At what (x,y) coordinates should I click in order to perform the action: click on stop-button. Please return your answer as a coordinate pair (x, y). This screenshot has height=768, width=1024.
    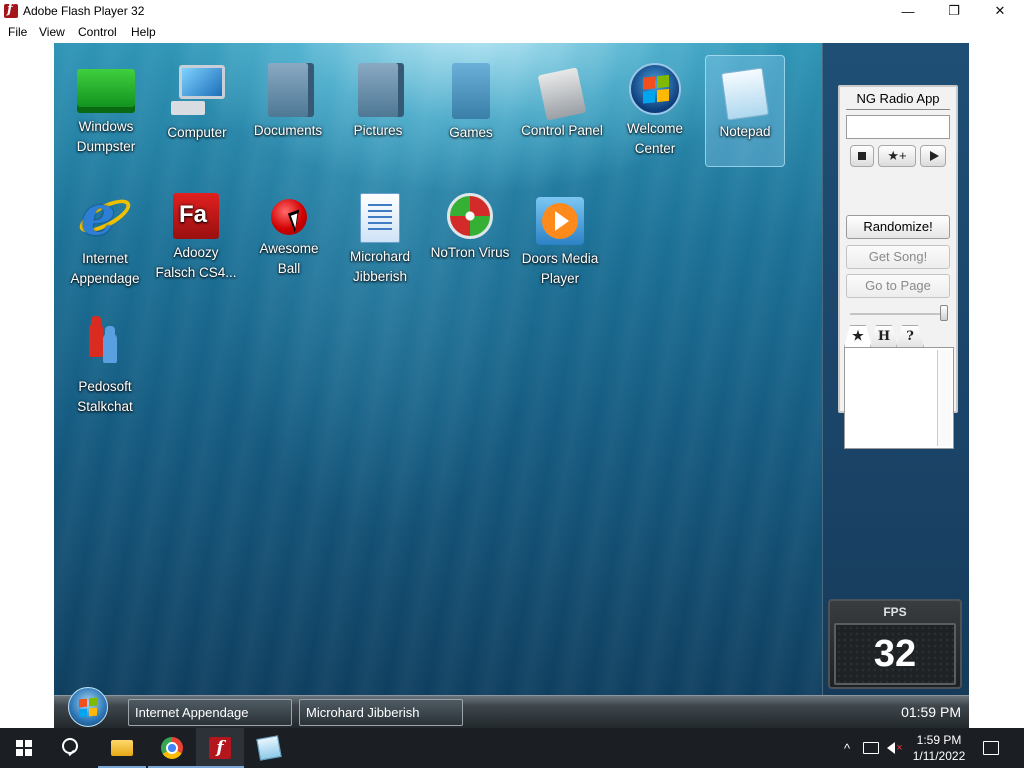
    Looking at the image, I should click on (862, 156).